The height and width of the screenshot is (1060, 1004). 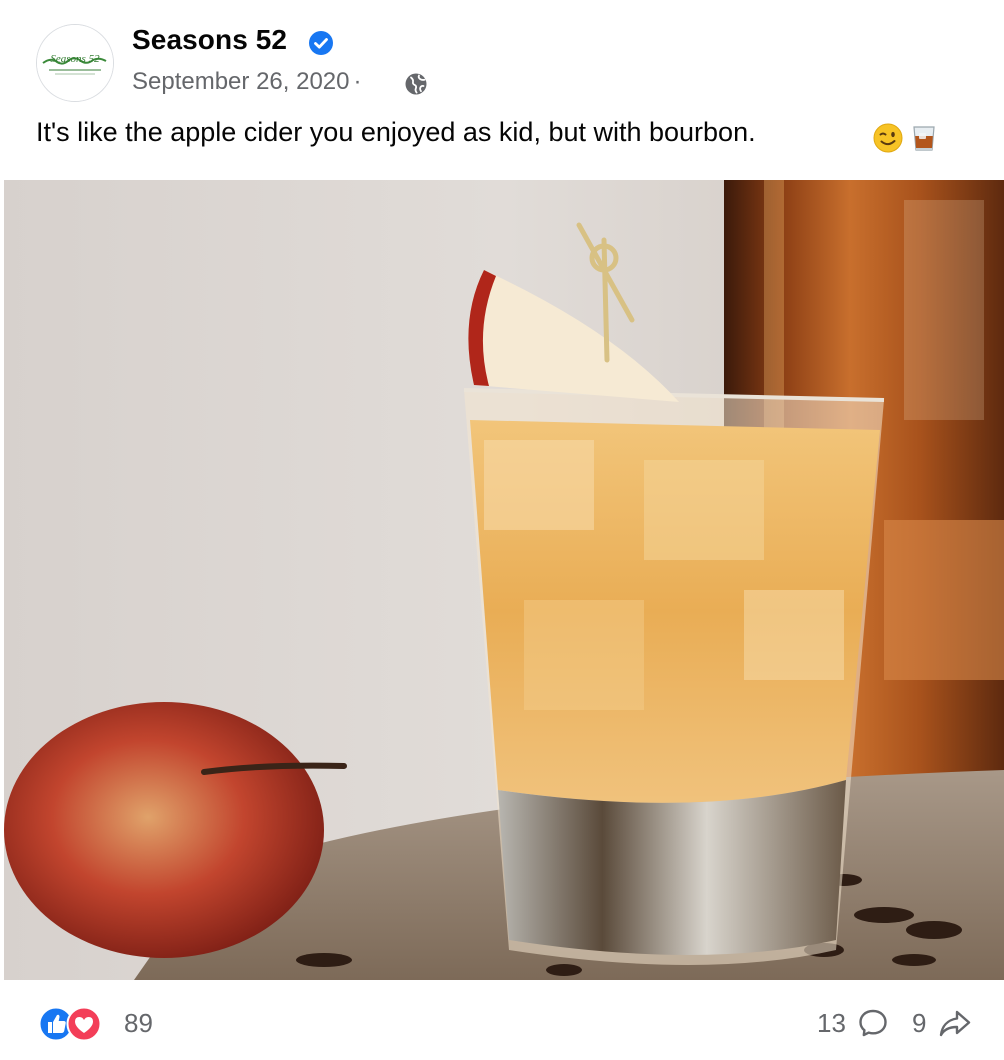 I want to click on seasons-52-logo: Seasons 52, so click(x=75, y=63).